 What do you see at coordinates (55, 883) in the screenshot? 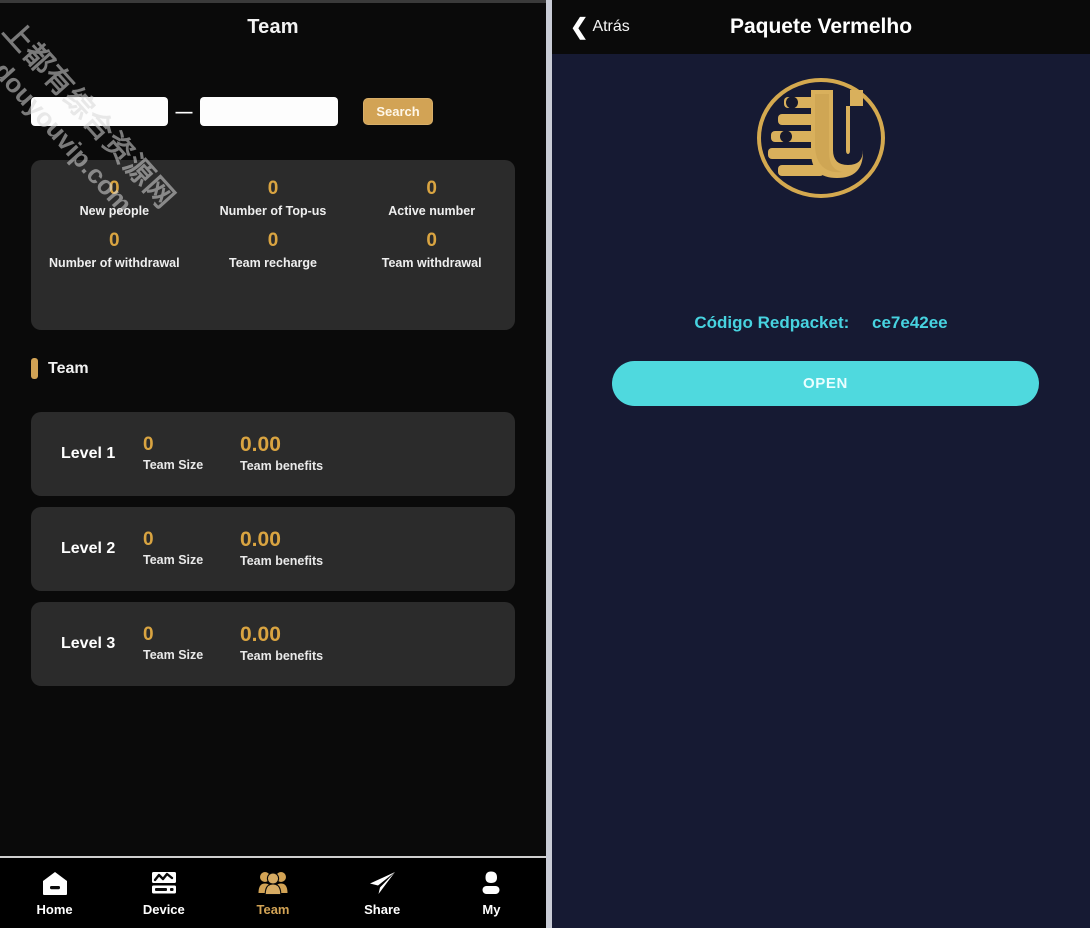
I see `home-icon` at bounding box center [55, 883].